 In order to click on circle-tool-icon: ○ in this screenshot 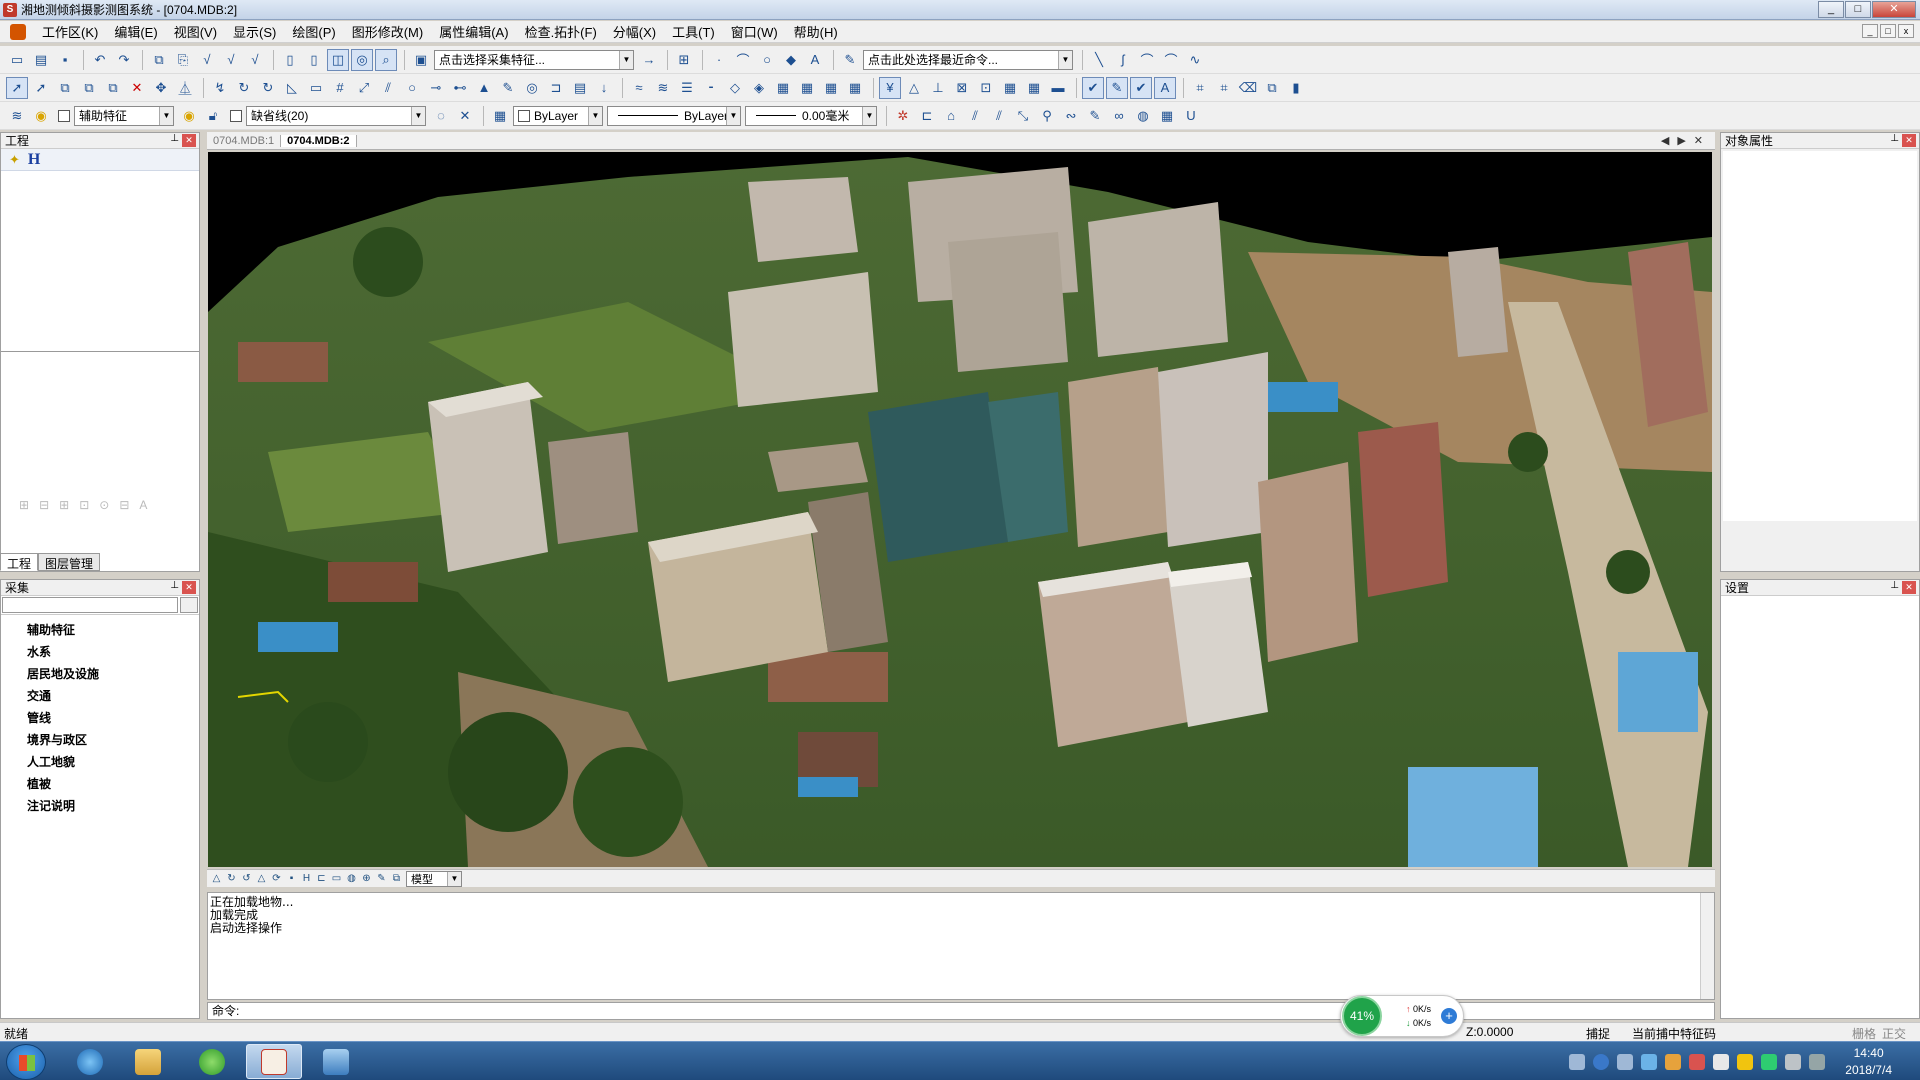, I will do `click(412, 88)`.